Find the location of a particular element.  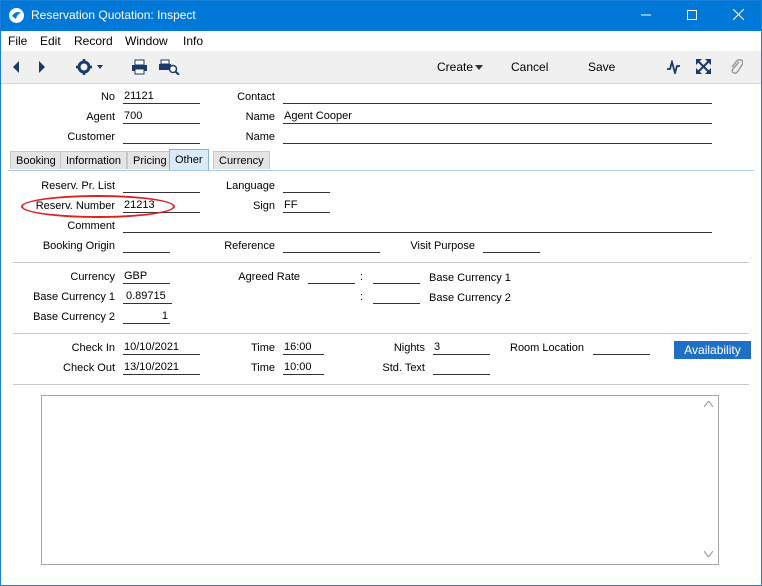

print-preview-icon is located at coordinates (169, 67).